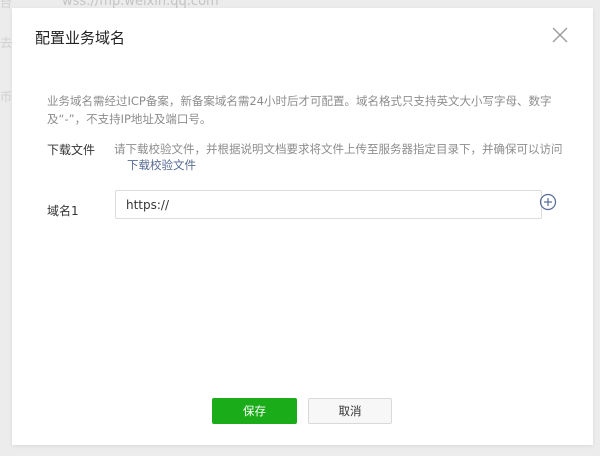  Describe the element at coordinates (6, 43) in the screenshot. I see `background-side-char: 去` at that location.